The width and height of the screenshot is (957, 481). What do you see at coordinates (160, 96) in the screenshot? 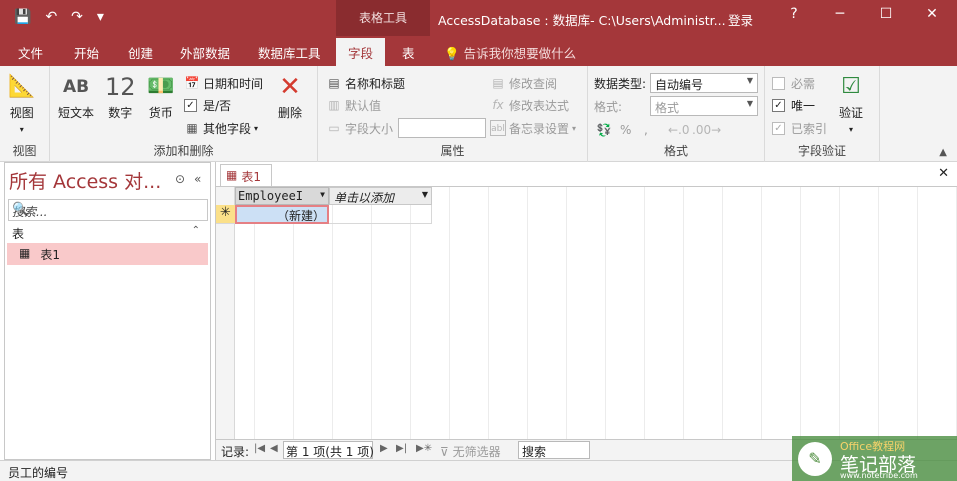
I see `currency-button: 💵 货币` at bounding box center [160, 96].